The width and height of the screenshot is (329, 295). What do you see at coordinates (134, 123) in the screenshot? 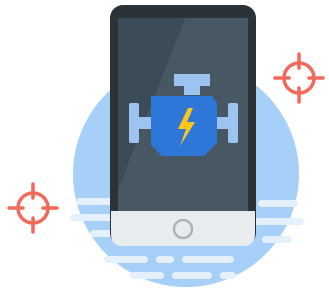
I see `engine-left-mount` at bounding box center [134, 123].